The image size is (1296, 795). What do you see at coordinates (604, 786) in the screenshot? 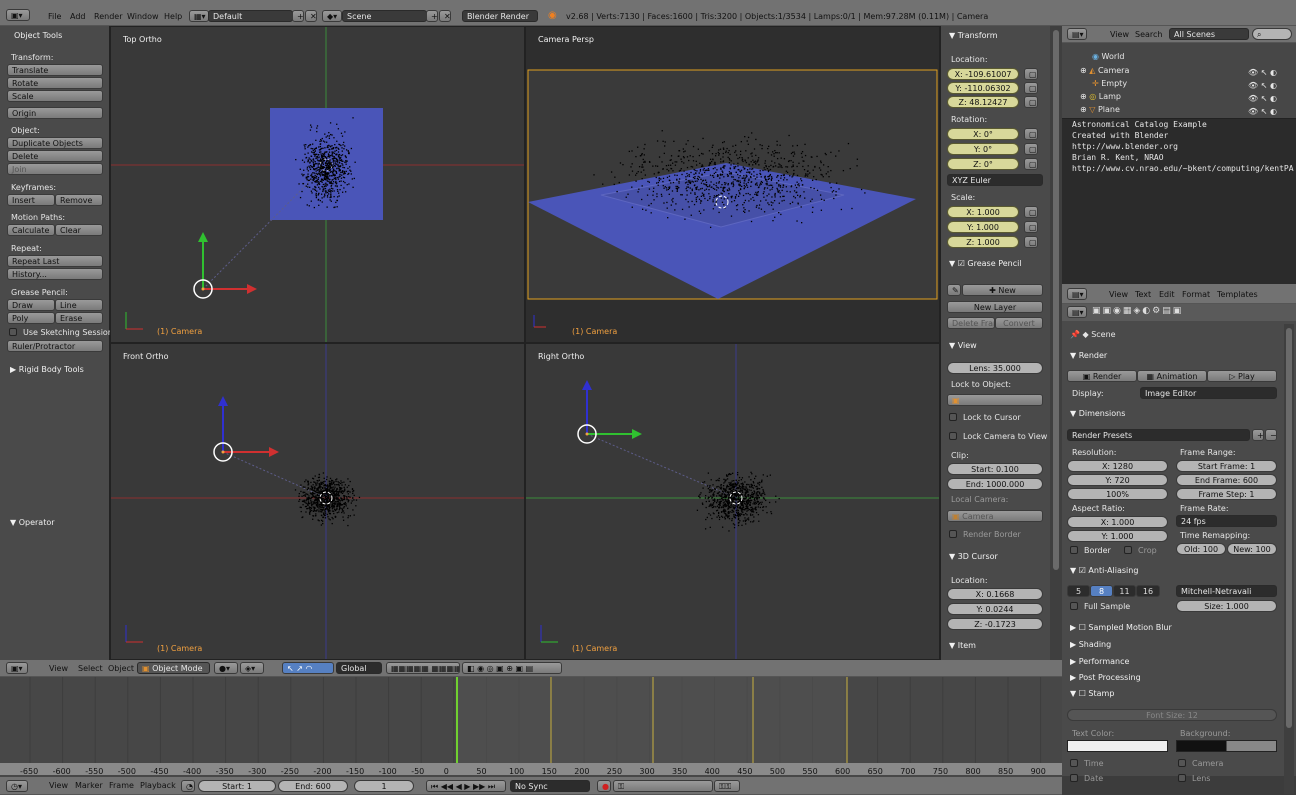
I see `record-button: ●` at bounding box center [604, 786].